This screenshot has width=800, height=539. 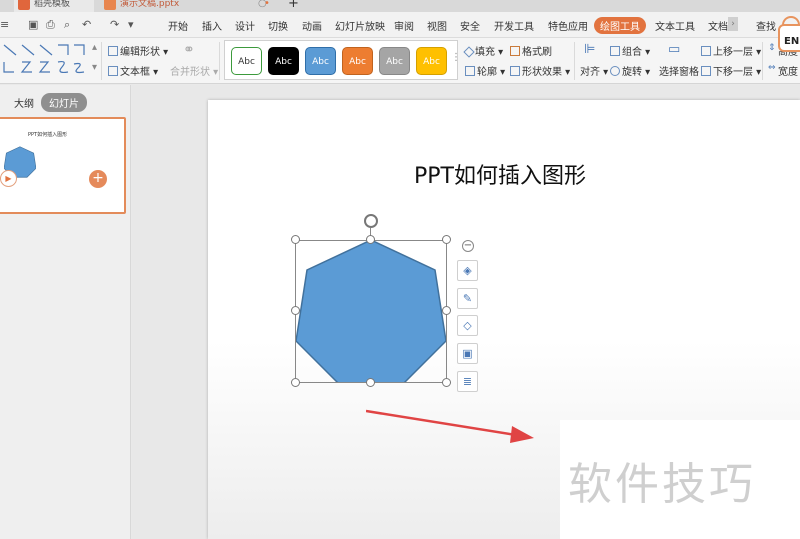 What do you see at coordinates (67, 25) in the screenshot?
I see `print-preview-icon: ⌕` at bounding box center [67, 25].